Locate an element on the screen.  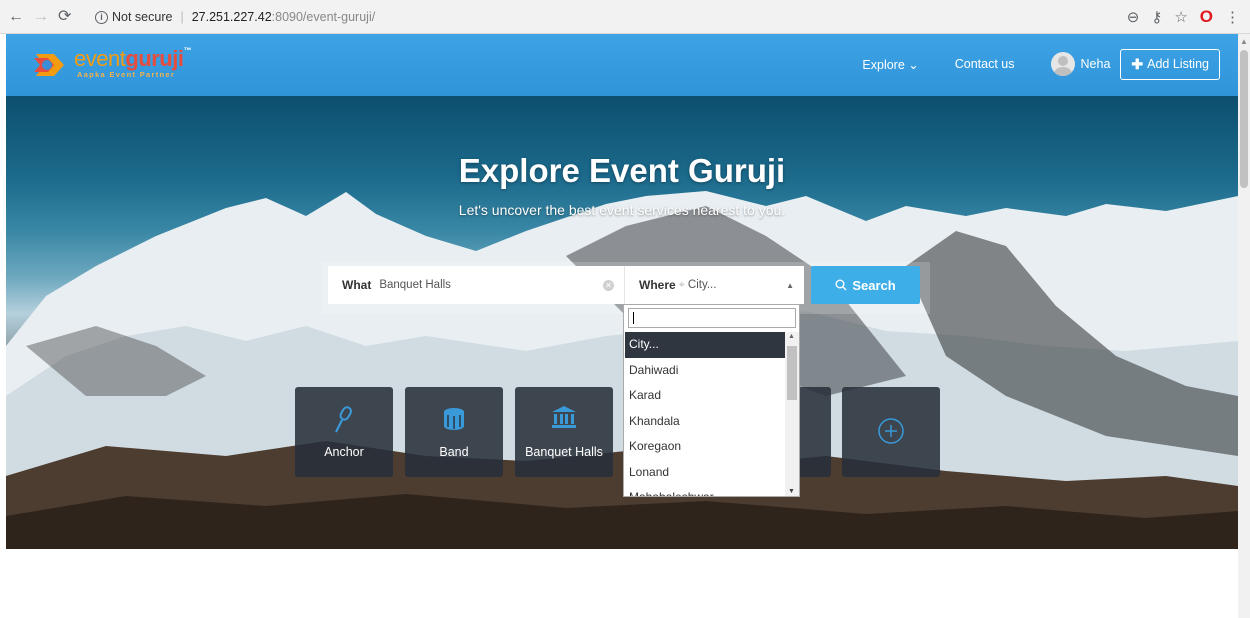
city-option: Karad is located at coordinates (705, 396).